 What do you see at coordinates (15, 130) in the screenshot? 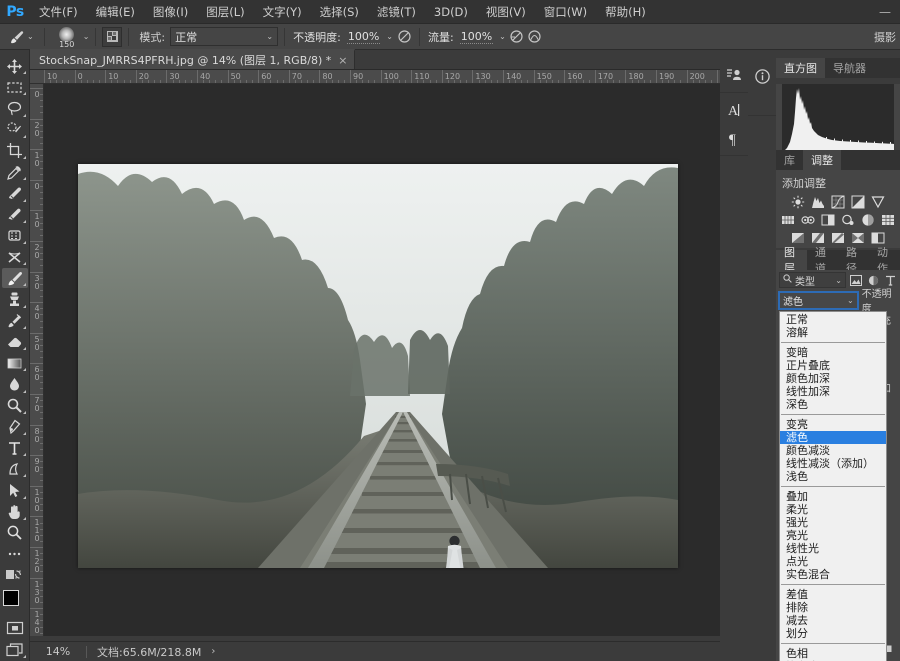
I see `quick-selection-tool` at bounding box center [15, 130].